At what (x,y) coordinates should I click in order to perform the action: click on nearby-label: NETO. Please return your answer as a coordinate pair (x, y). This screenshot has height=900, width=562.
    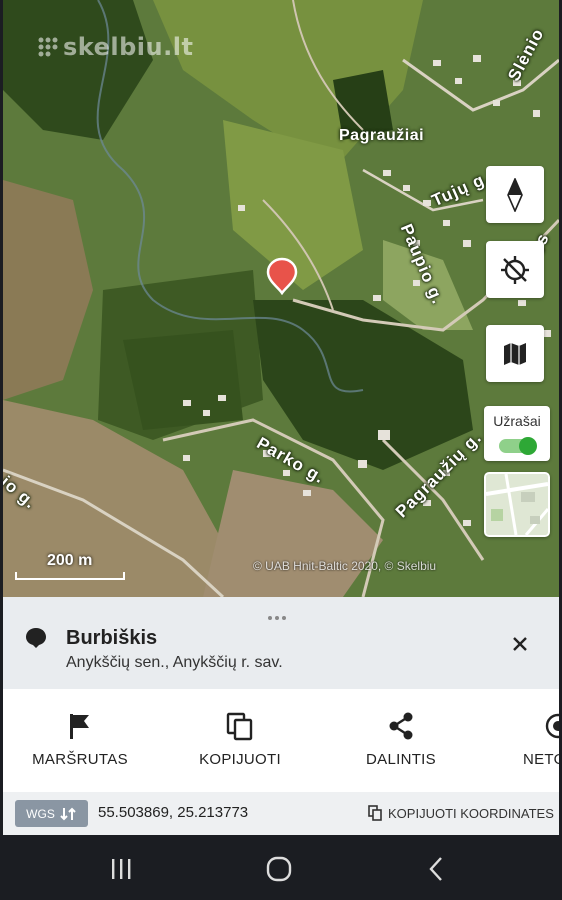
    Looking at the image, I should click on (541, 759).